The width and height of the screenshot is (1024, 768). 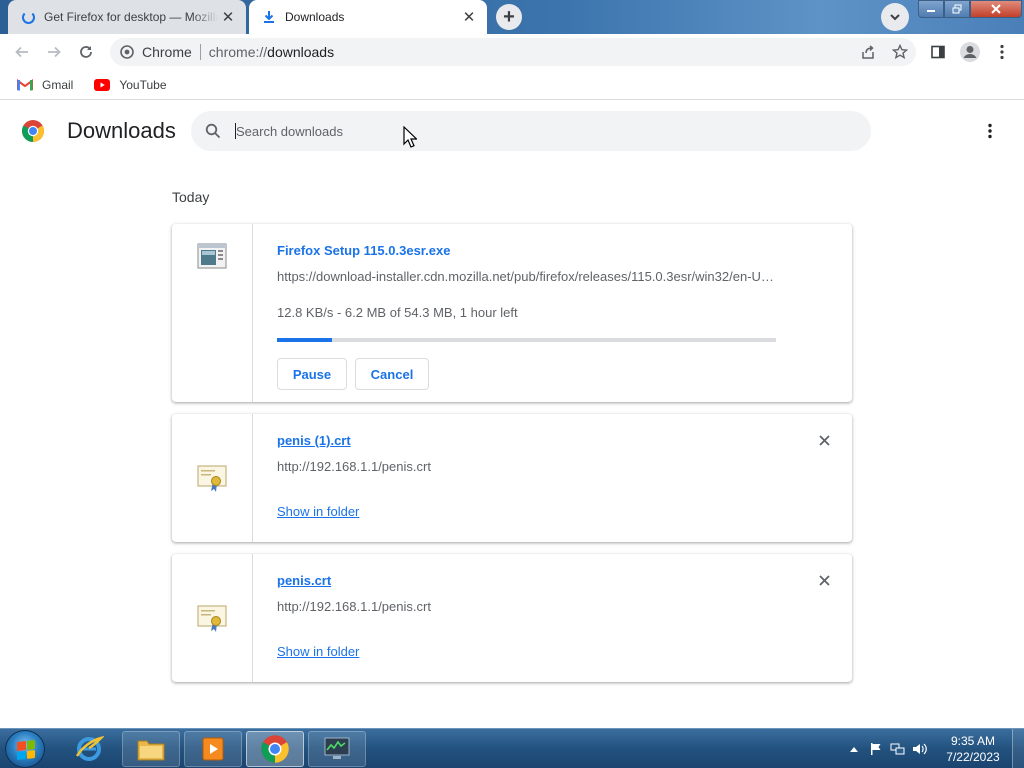 I want to click on progress-fill, so click(x=304, y=340).